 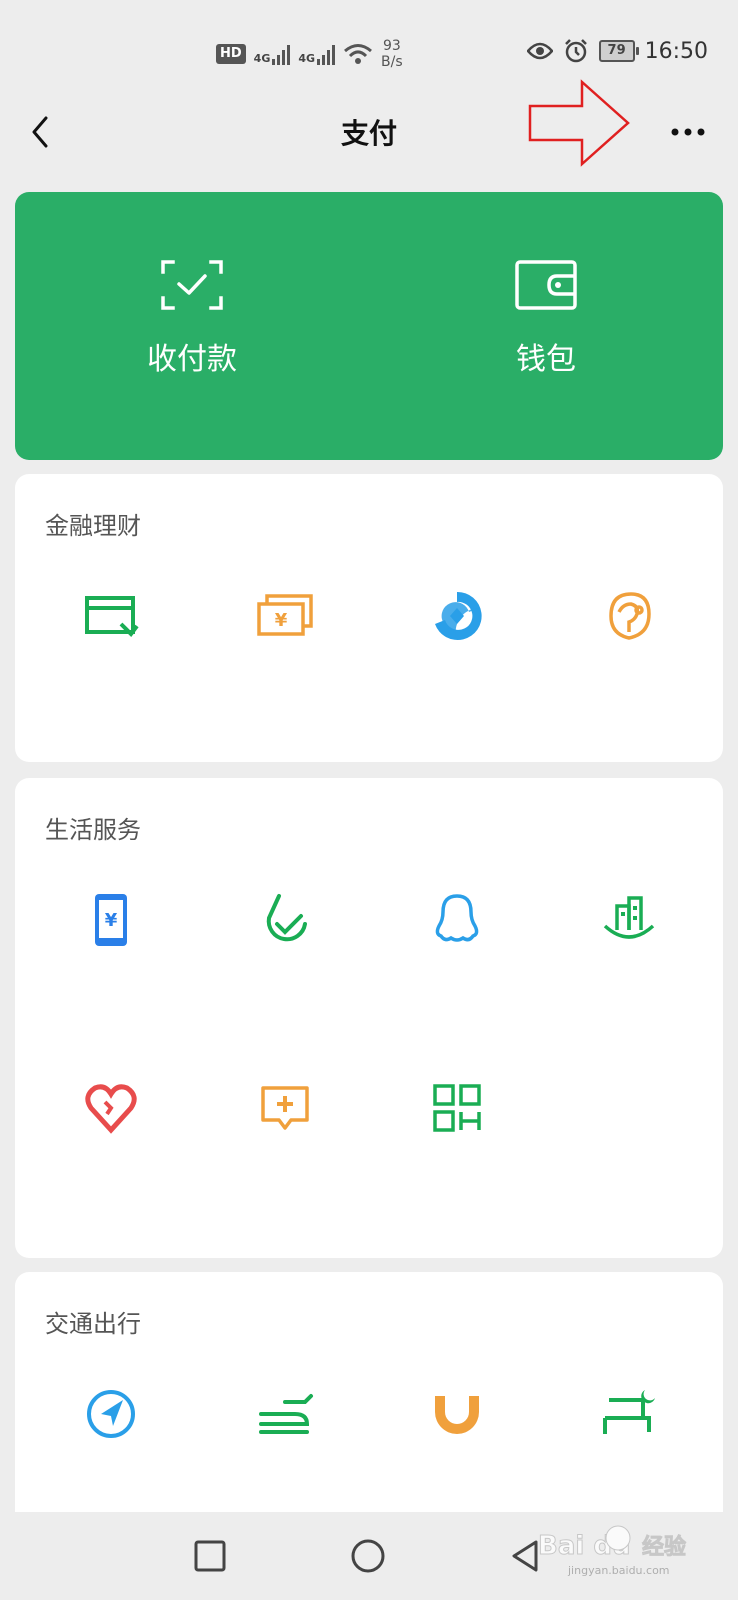 What do you see at coordinates (629, 1414) in the screenshot?
I see `hotel-icon` at bounding box center [629, 1414].